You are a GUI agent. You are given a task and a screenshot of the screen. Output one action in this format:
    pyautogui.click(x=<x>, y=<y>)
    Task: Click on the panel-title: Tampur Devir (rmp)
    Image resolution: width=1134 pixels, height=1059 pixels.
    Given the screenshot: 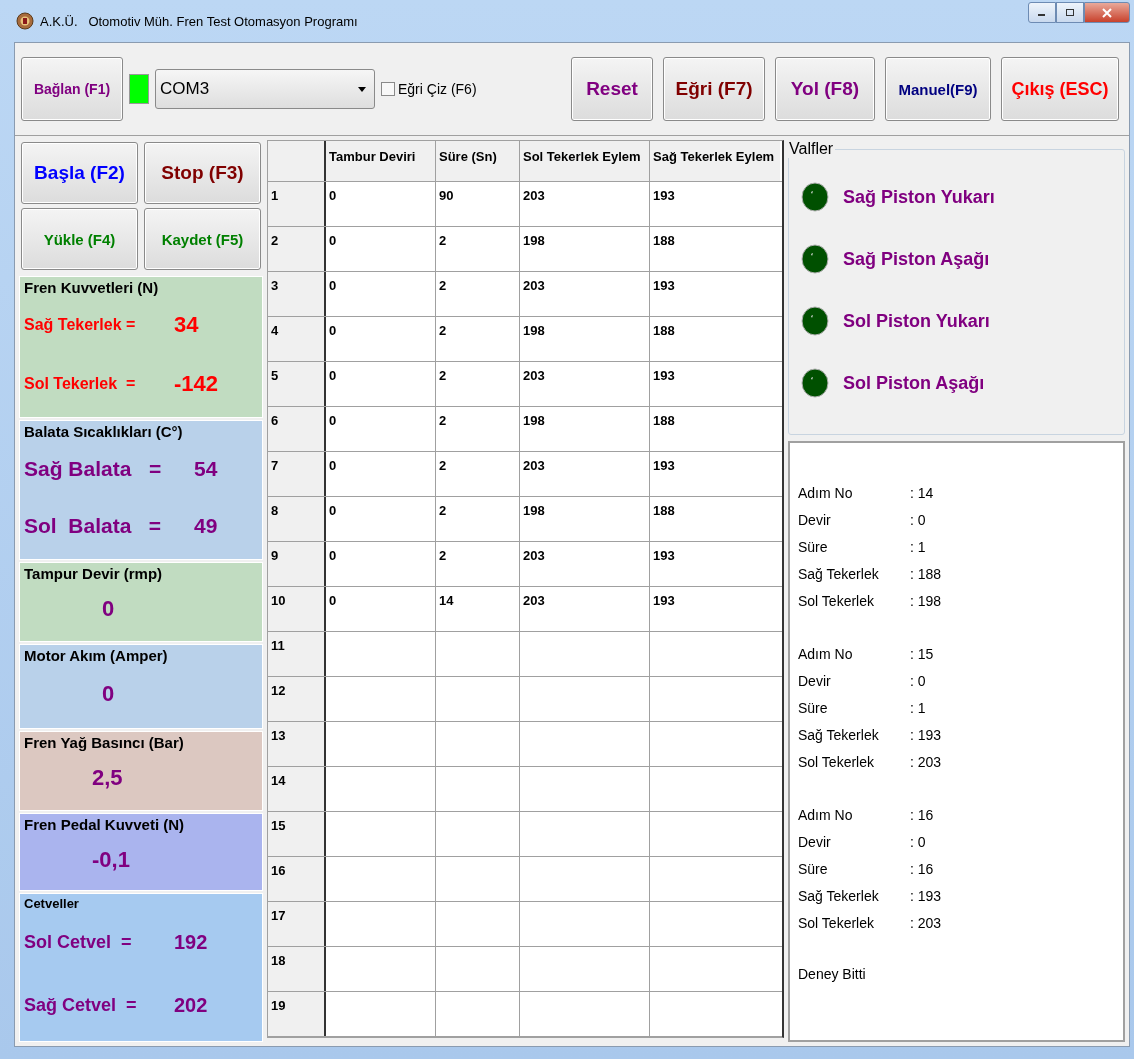 What is the action you would take?
    pyautogui.click(x=93, y=573)
    